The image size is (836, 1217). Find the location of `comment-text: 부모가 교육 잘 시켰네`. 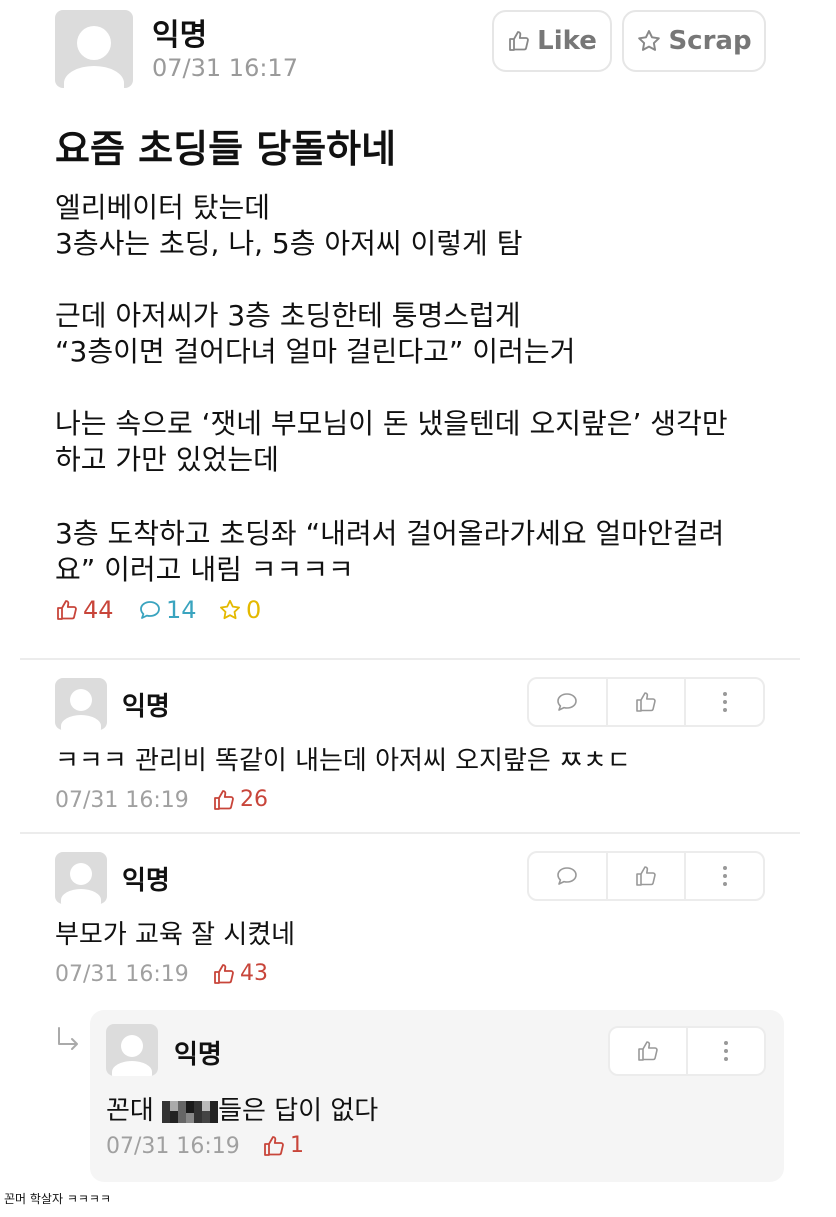

comment-text: 부모가 교육 잘 시켰네 is located at coordinates (175, 935).